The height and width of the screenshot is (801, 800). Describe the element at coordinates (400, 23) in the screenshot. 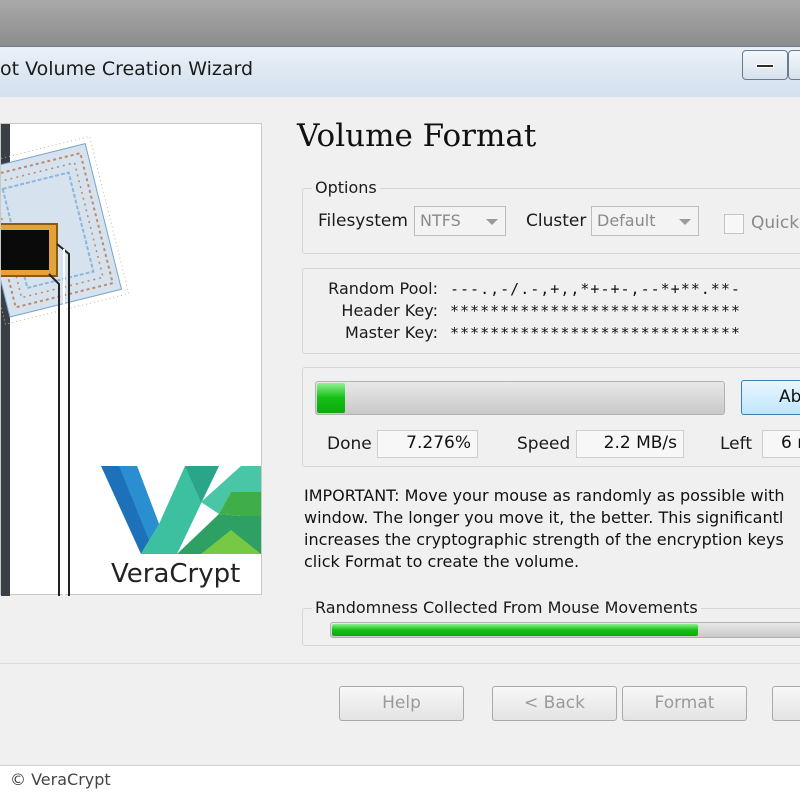

I see `background-band` at that location.